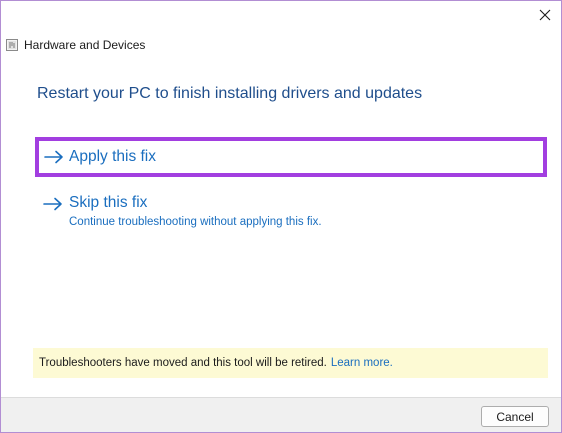  I want to click on close-icon, so click(545, 15).